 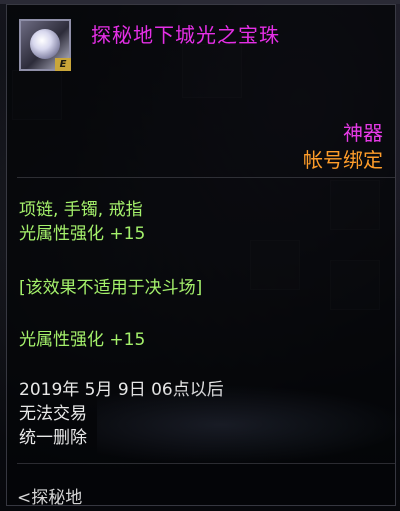 I want to click on background-overlay, so click(x=248, y=425).